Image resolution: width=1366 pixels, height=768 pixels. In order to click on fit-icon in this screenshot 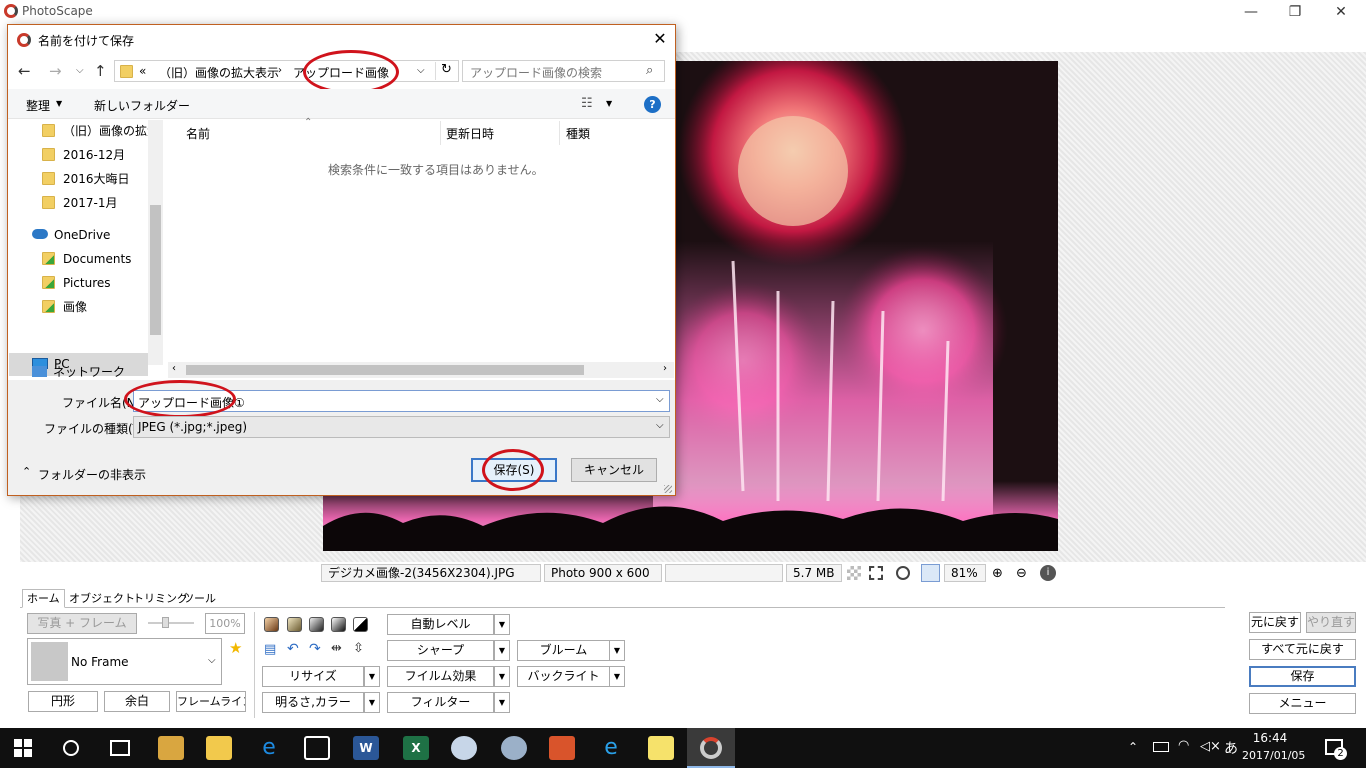, I will do `click(876, 573)`.